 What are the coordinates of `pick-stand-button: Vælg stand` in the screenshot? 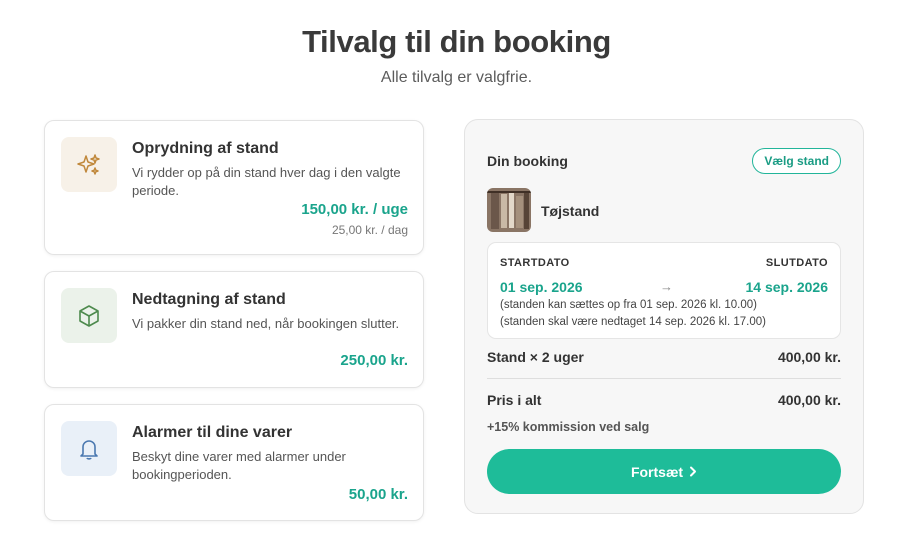 It's located at (796, 161).